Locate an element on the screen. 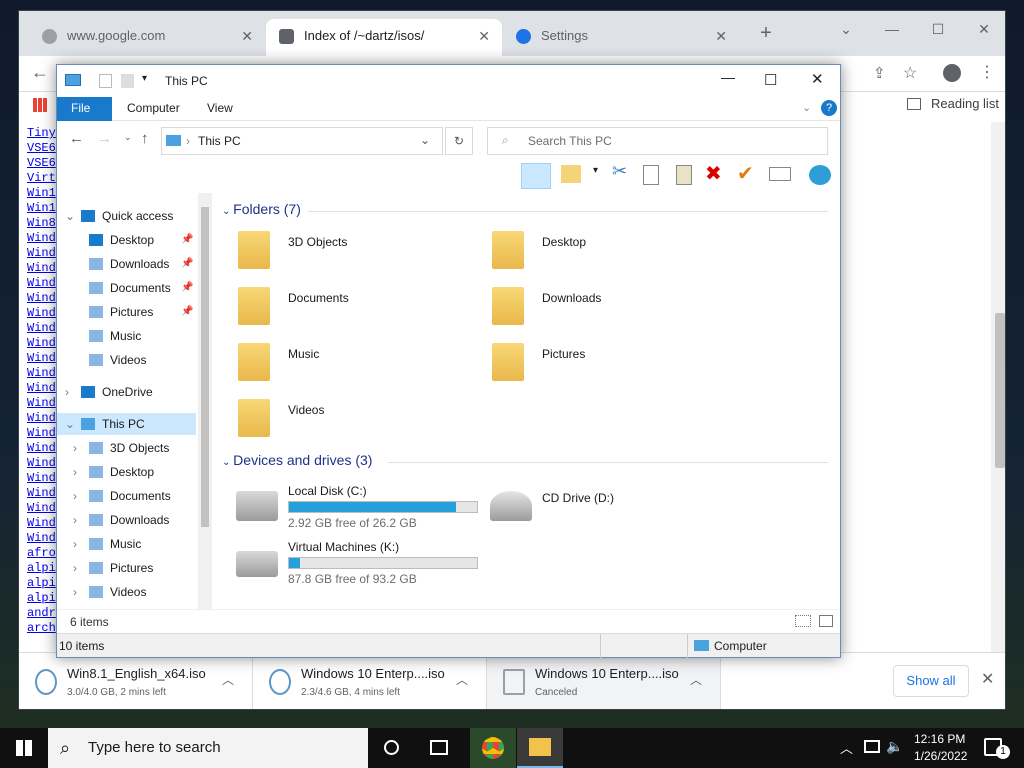 The width and height of the screenshot is (1024, 768). delete-icon: ✖ is located at coordinates (713, 173).